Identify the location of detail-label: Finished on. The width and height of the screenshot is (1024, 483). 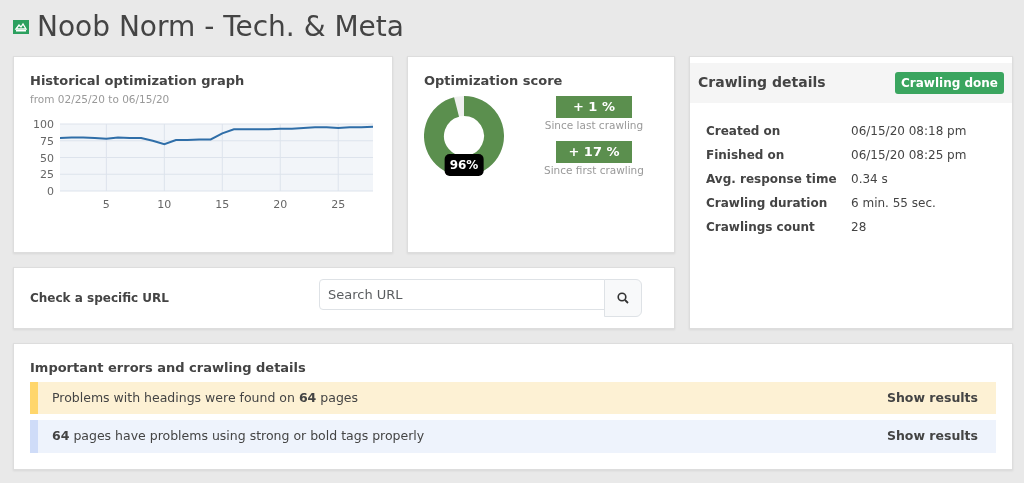
(745, 154).